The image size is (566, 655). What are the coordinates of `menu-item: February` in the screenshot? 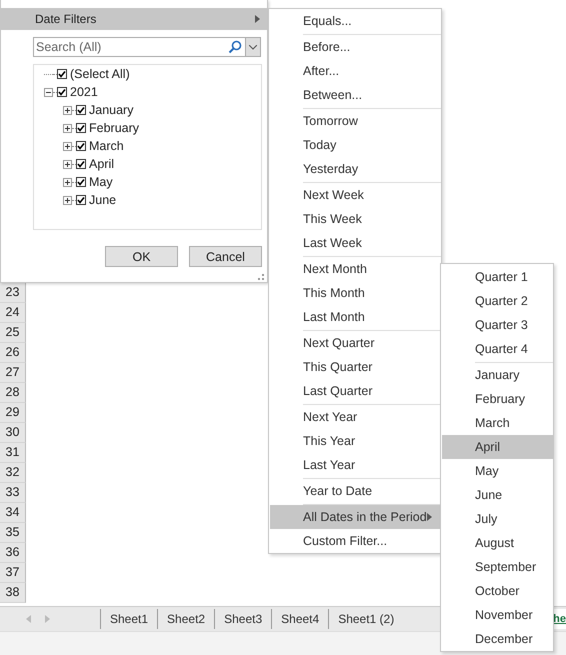 It's located at (497, 399).